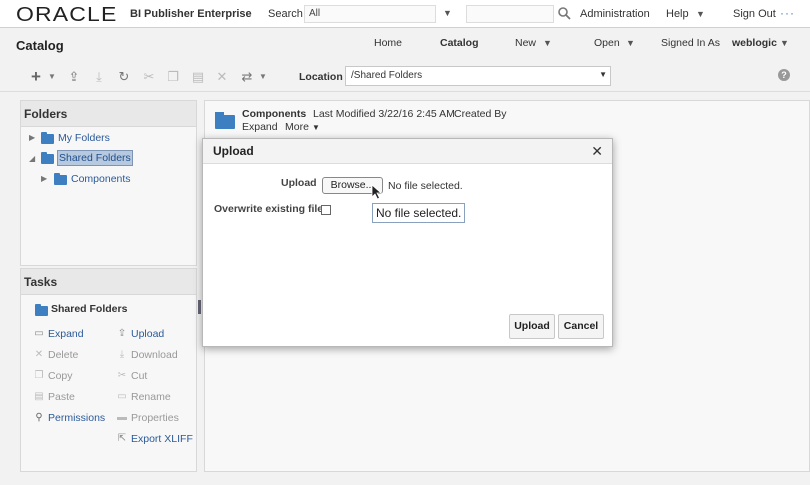 This screenshot has height=485, width=810. I want to click on product-name: BI Publisher Enterprise, so click(191, 14).